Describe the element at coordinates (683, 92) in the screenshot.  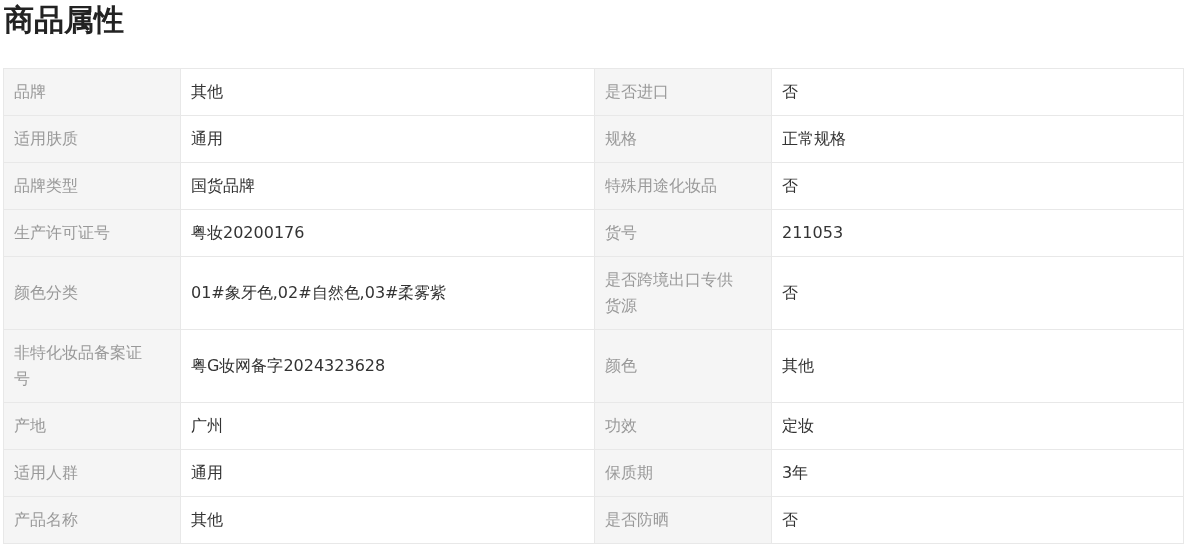
I see `attribute-label: 是否进口` at that location.